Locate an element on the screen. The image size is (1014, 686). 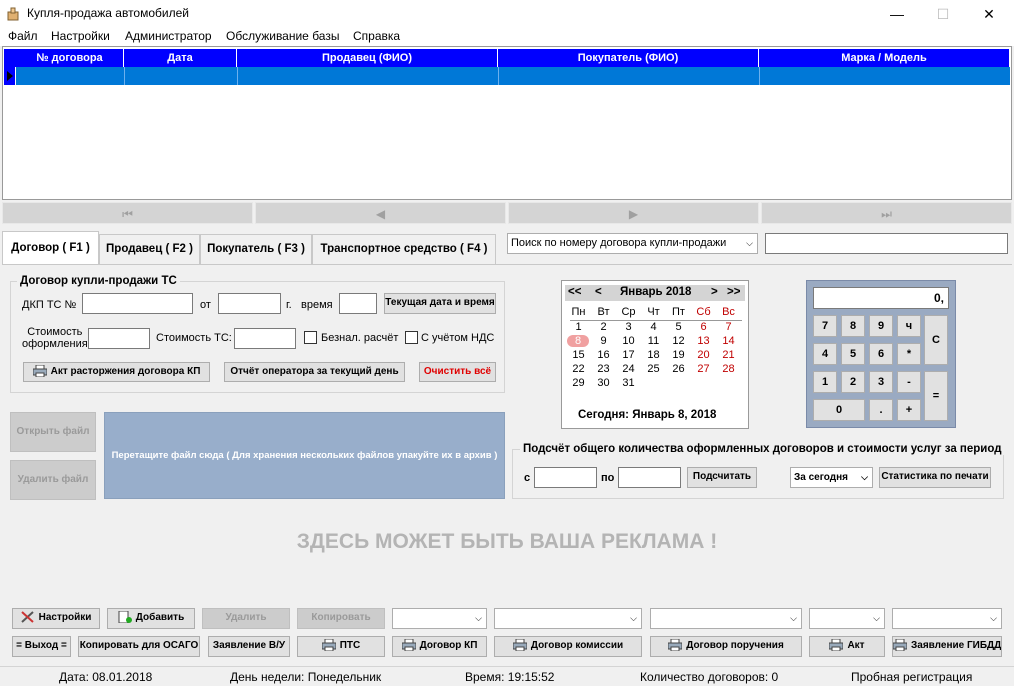
calendar-day: 29 is located at coordinates (578, 383).